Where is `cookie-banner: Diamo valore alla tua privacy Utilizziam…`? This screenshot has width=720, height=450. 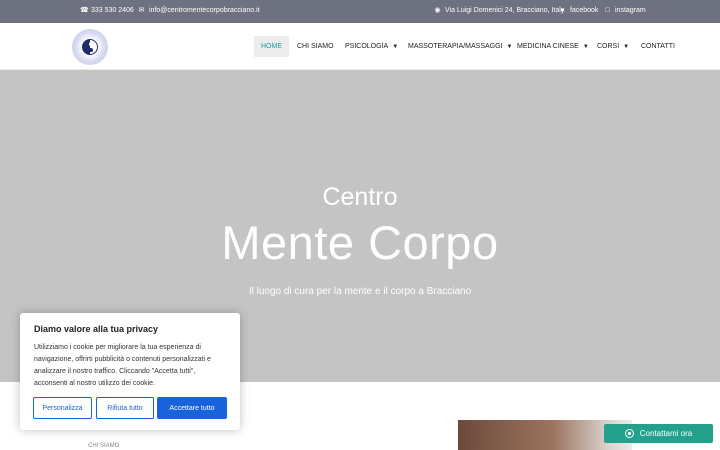 cookie-banner: Diamo valore alla tua privacy Utilizziam… is located at coordinates (130, 371).